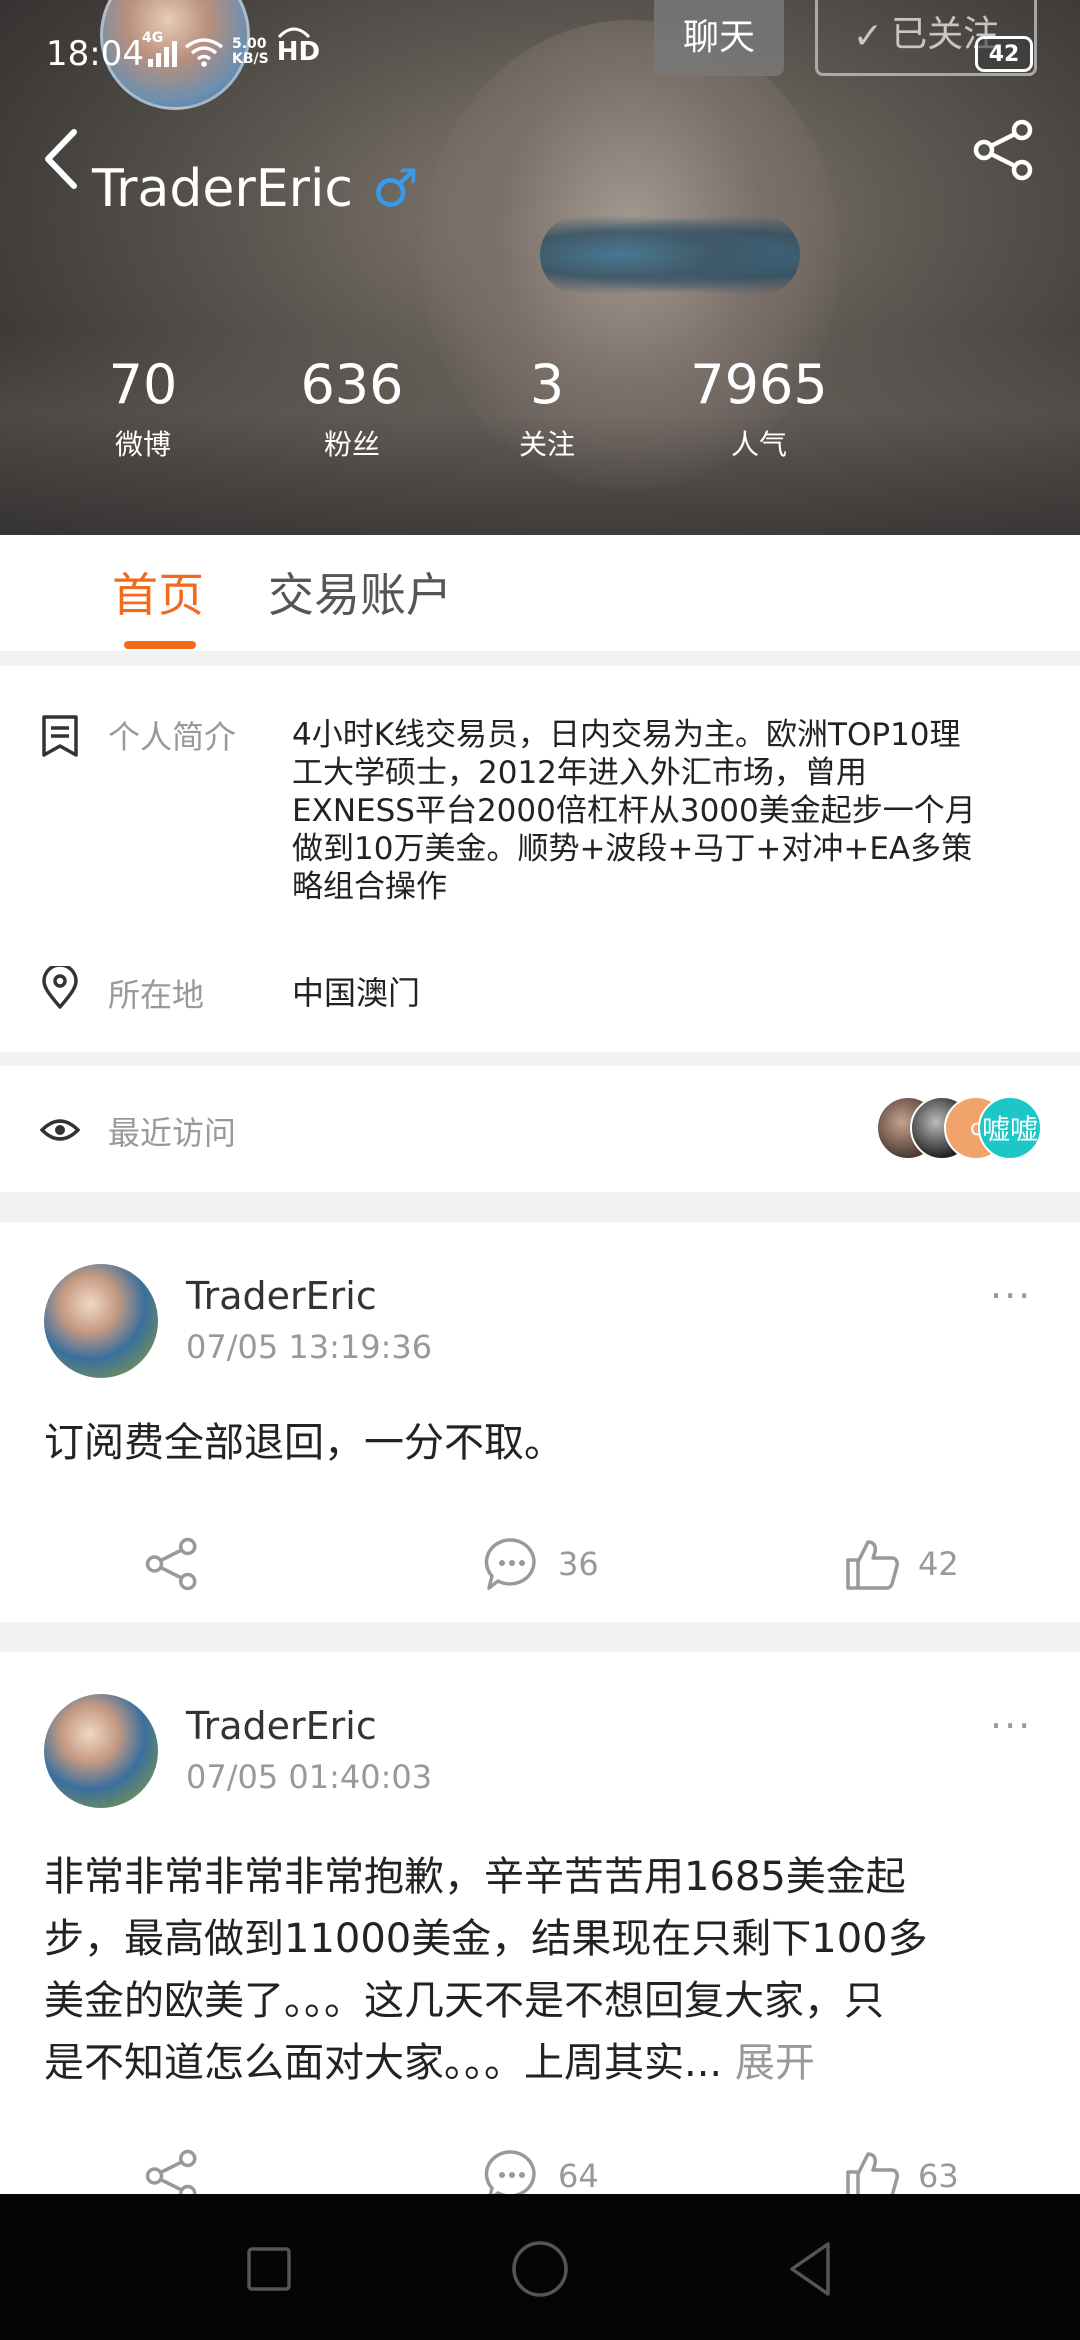 Image resolution: width=1080 pixels, height=2340 pixels. Describe the element at coordinates (156, 995) in the screenshot. I see `location-label: 所在地` at that location.